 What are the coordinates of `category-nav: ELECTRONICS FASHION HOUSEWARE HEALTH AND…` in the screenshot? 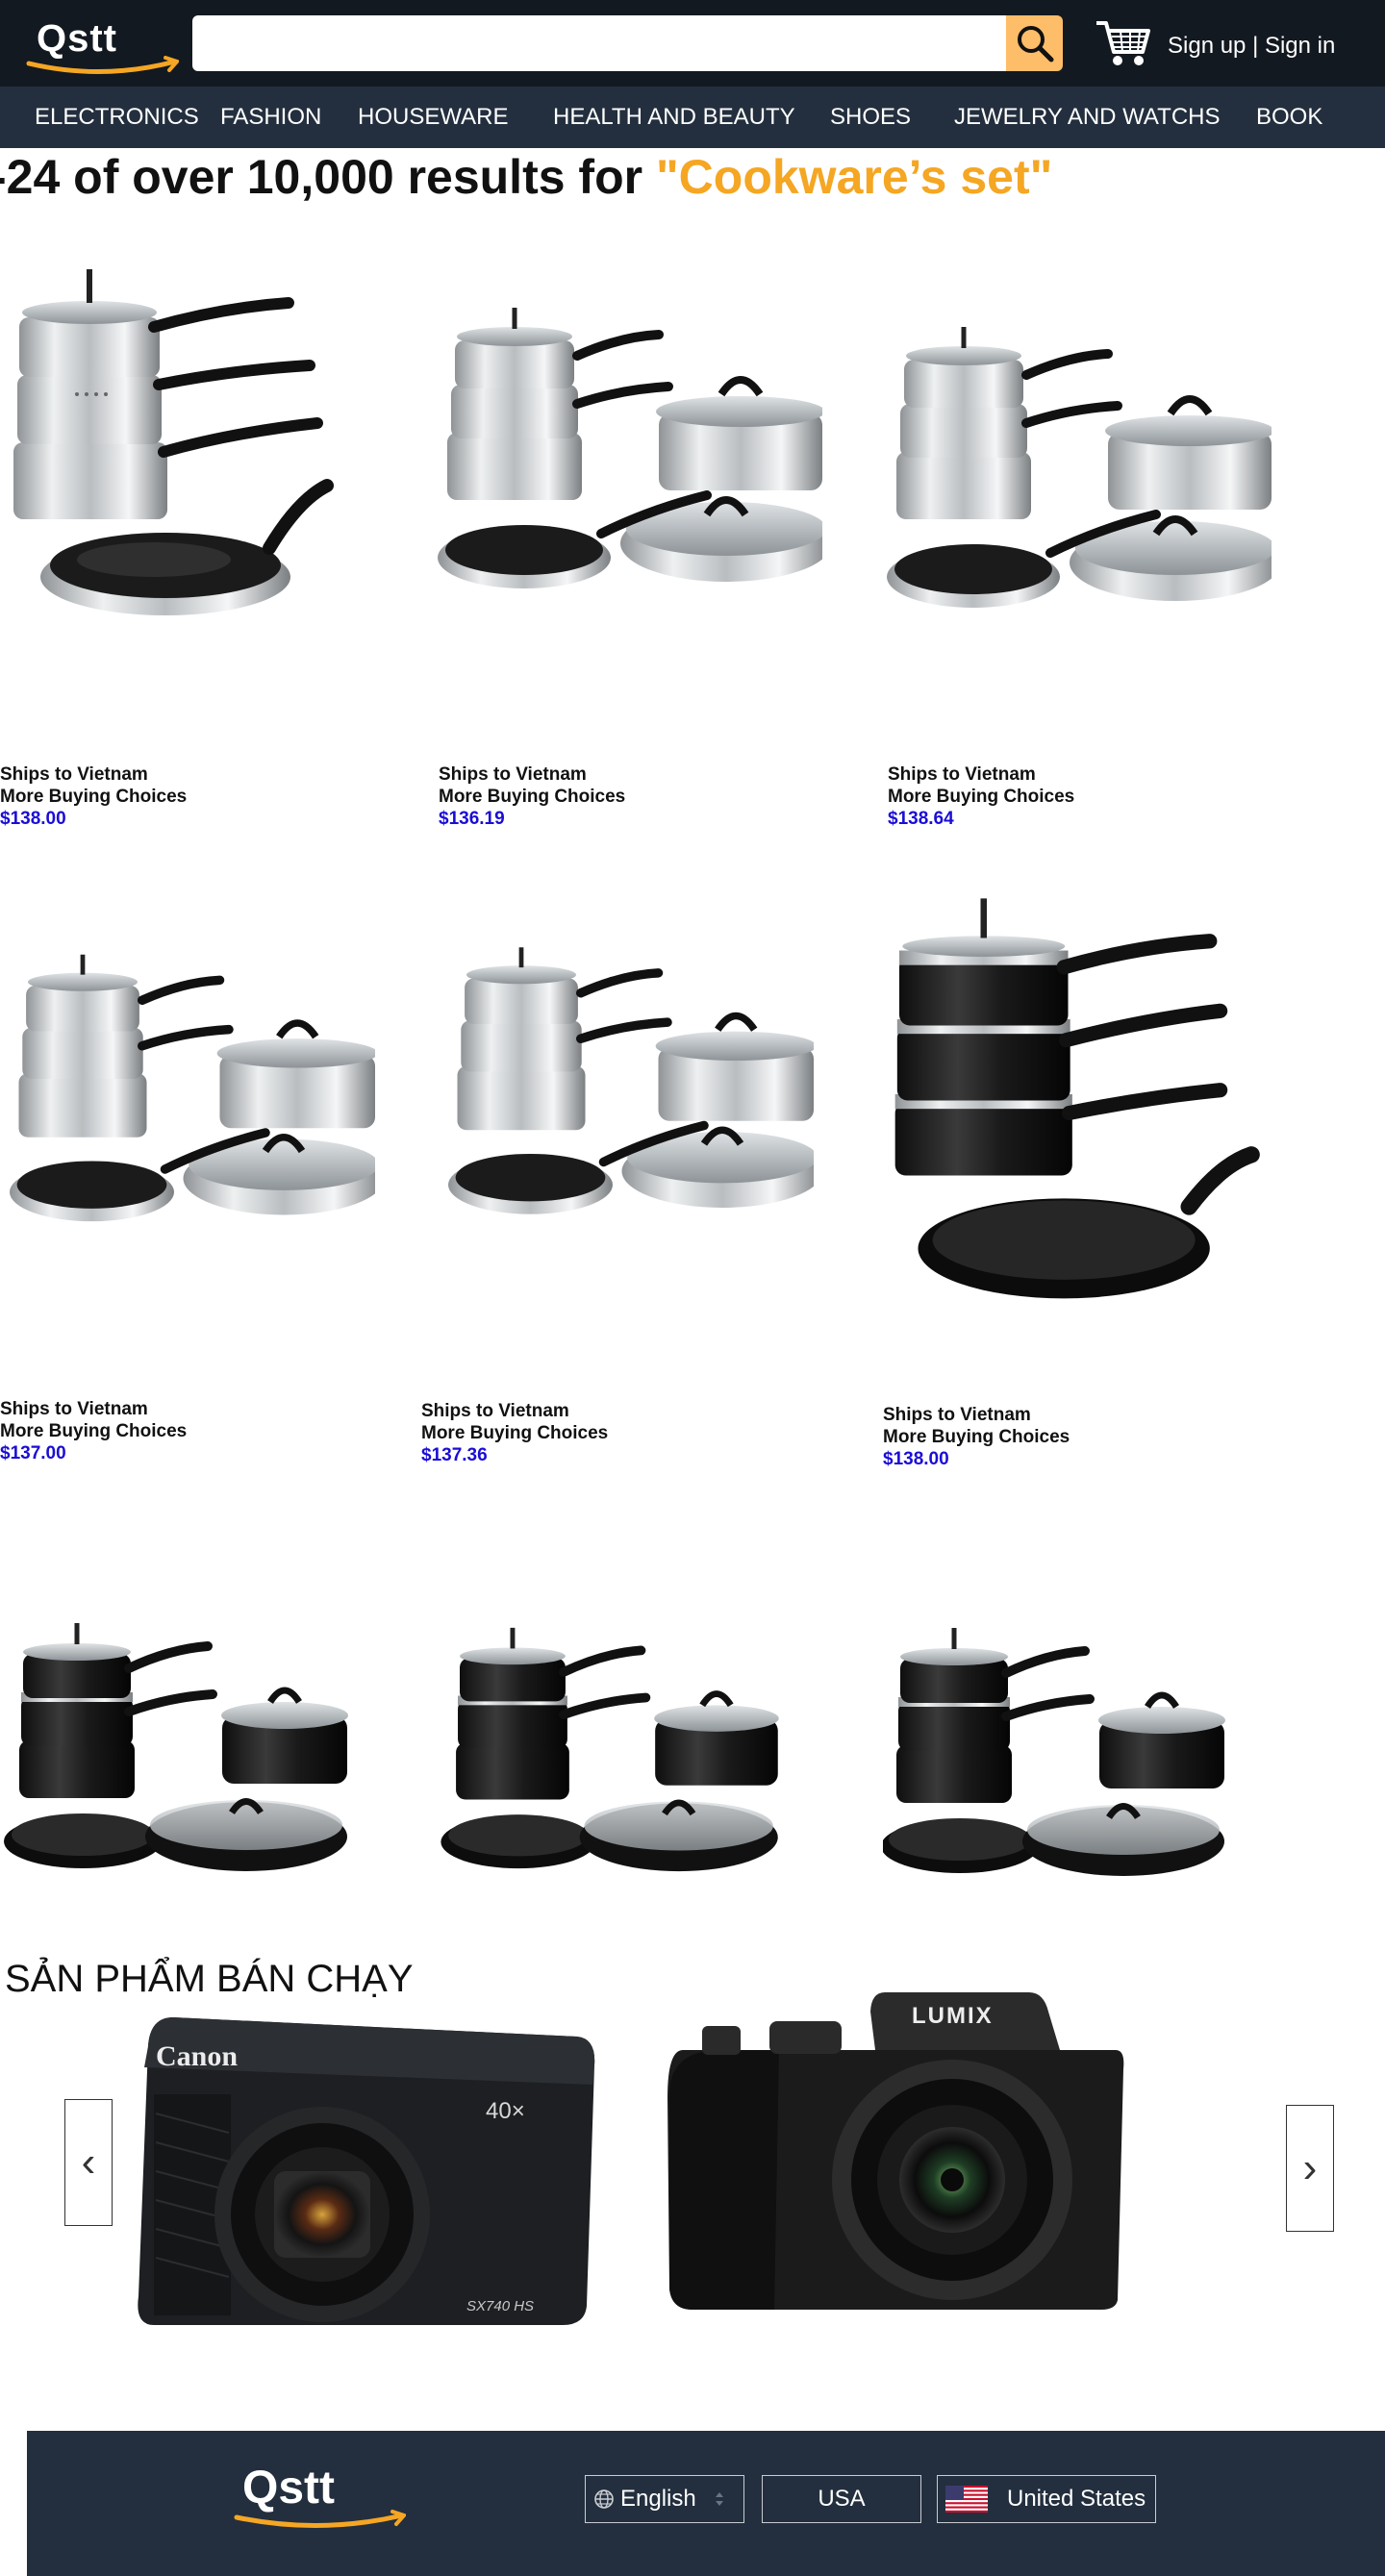 It's located at (692, 117).